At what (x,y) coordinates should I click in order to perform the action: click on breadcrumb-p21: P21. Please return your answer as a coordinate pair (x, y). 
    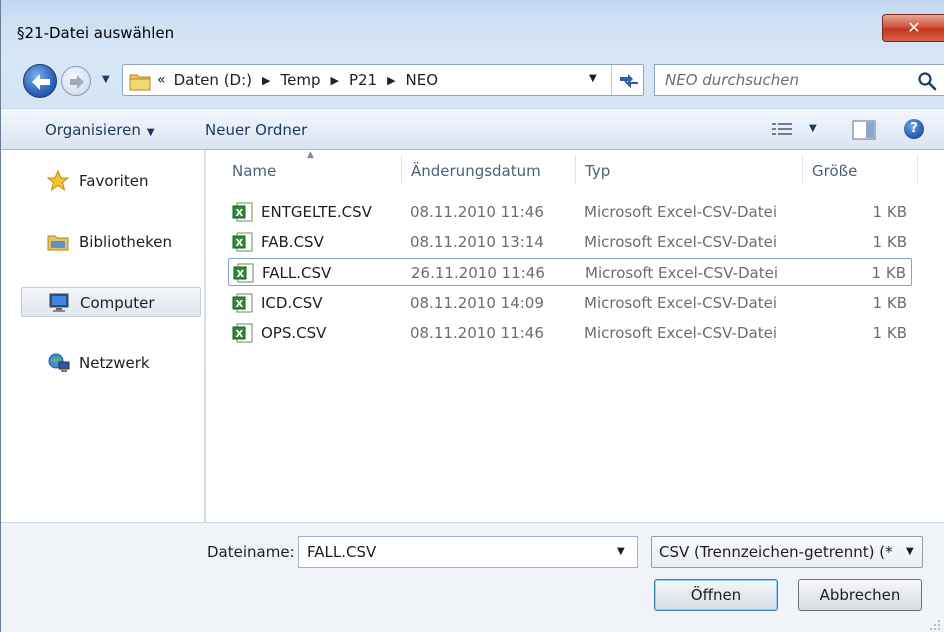
    Looking at the image, I should click on (363, 80).